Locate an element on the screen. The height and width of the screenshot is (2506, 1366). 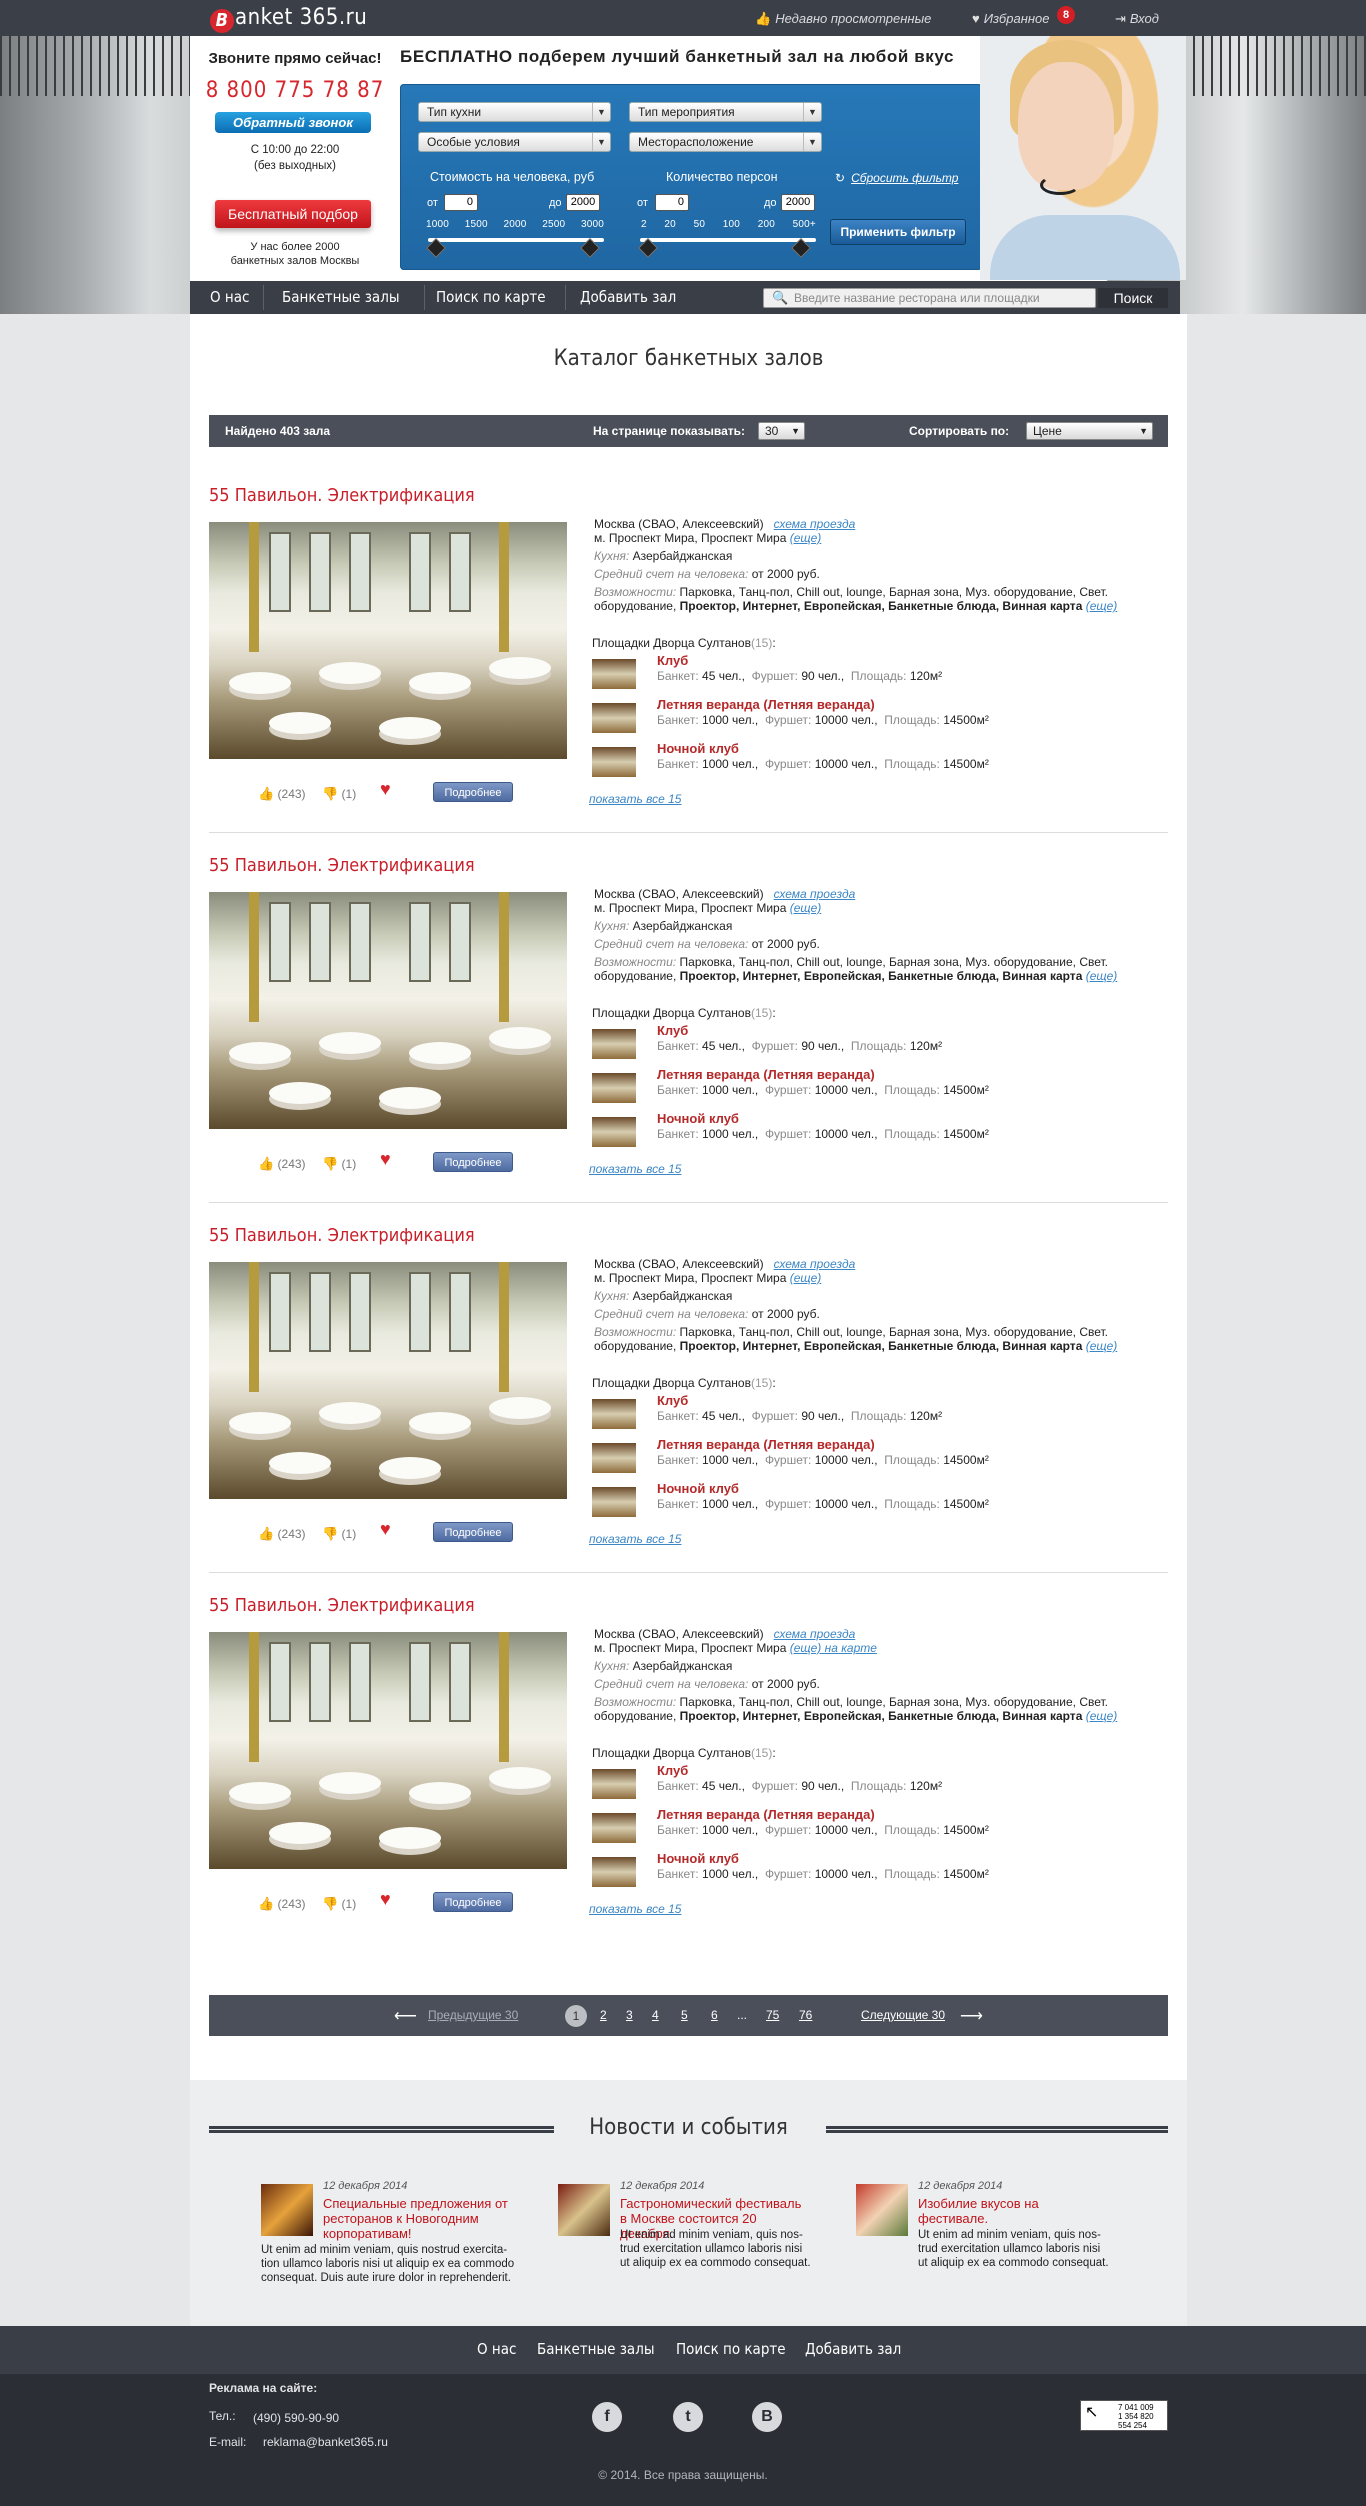
callback-button: Обратный звонок is located at coordinates (293, 122).